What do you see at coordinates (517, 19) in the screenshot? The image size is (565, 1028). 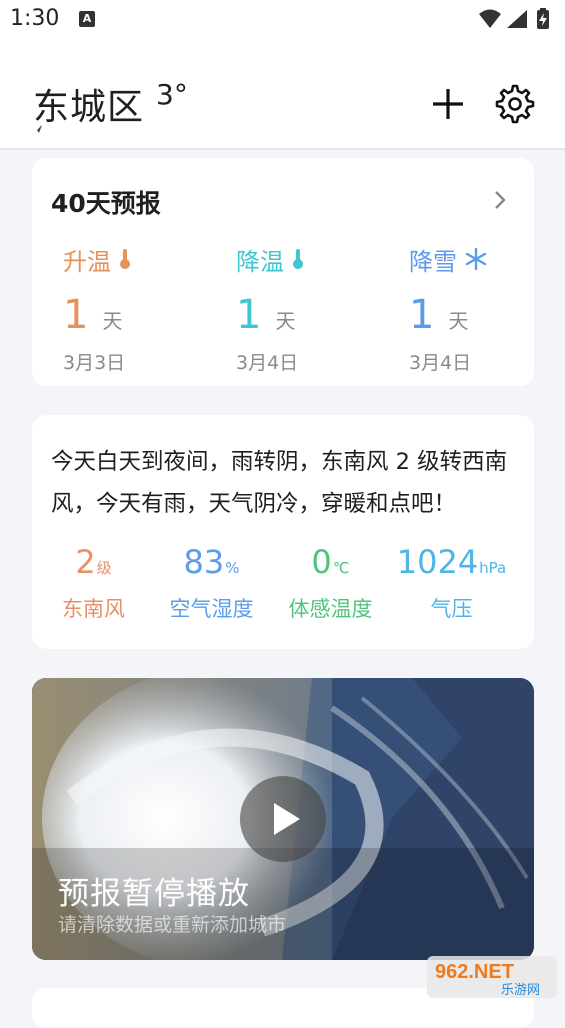 I see `signal-icon` at bounding box center [517, 19].